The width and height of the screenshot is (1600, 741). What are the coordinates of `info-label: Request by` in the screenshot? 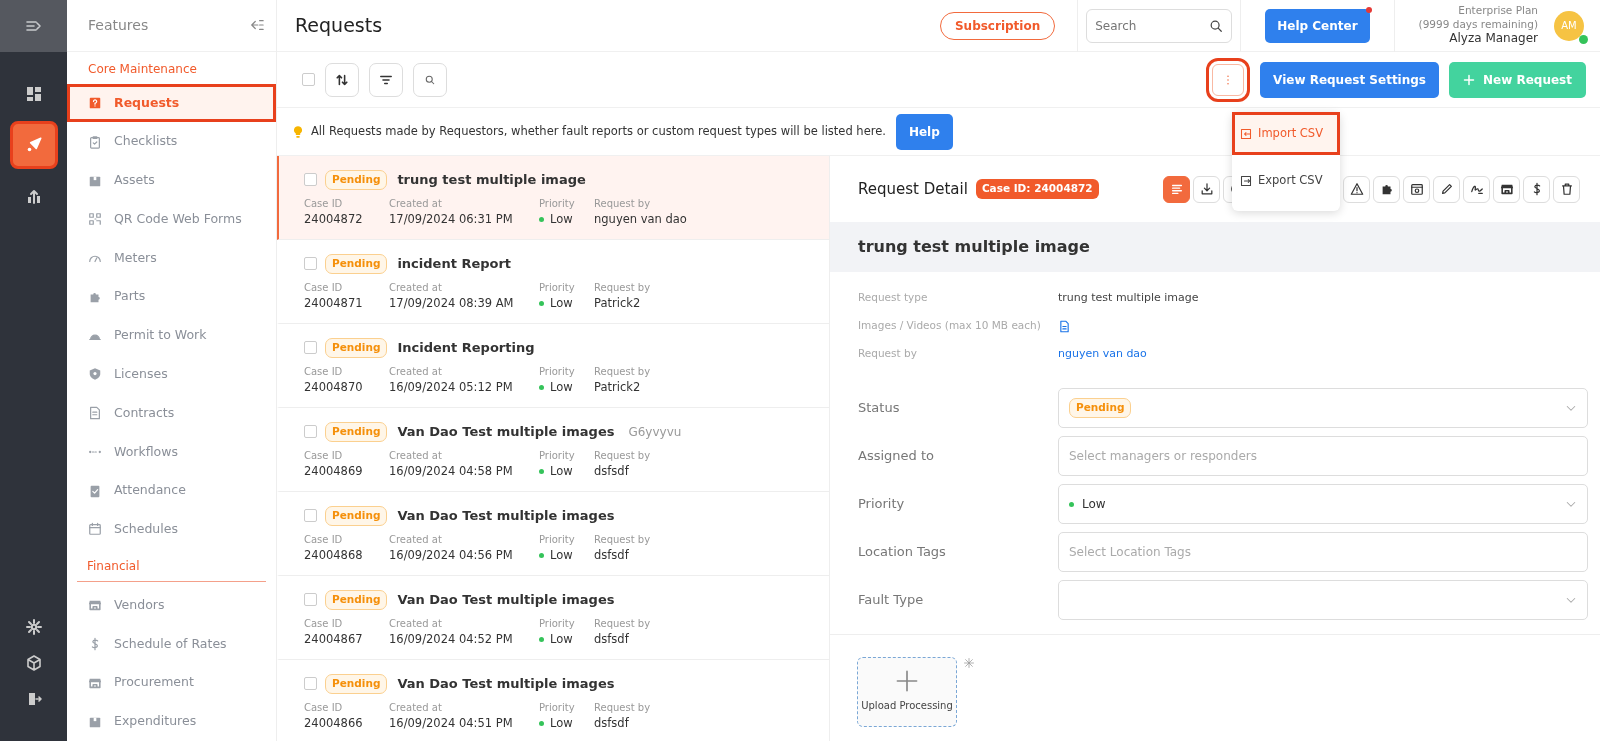 It's located at (888, 354).